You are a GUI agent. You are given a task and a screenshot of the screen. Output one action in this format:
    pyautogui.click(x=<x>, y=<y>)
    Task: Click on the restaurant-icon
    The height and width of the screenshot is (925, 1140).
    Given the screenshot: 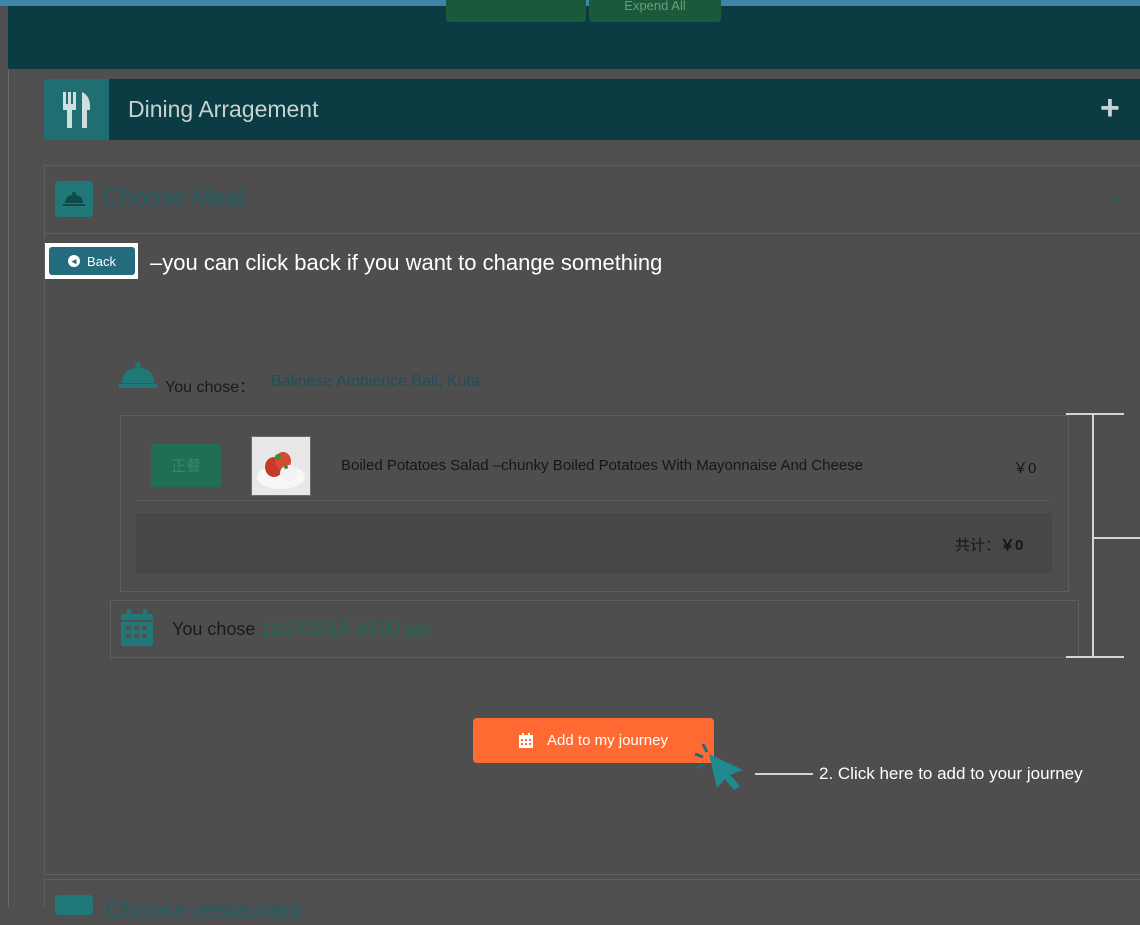 What is the action you would take?
    pyautogui.click(x=74, y=905)
    